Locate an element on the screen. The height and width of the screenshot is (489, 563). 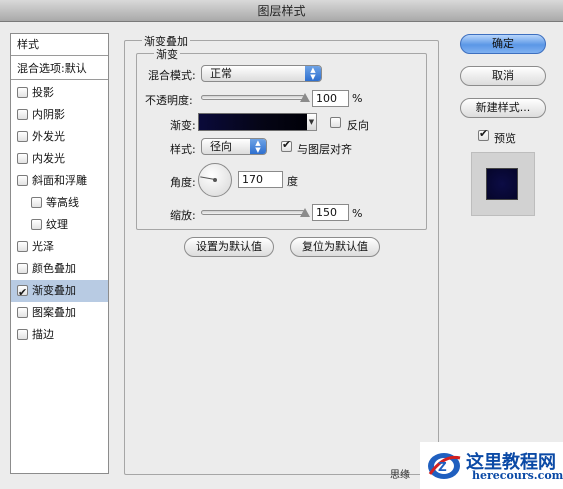
gradient-label: 渐变: is located at coordinates (183, 125).